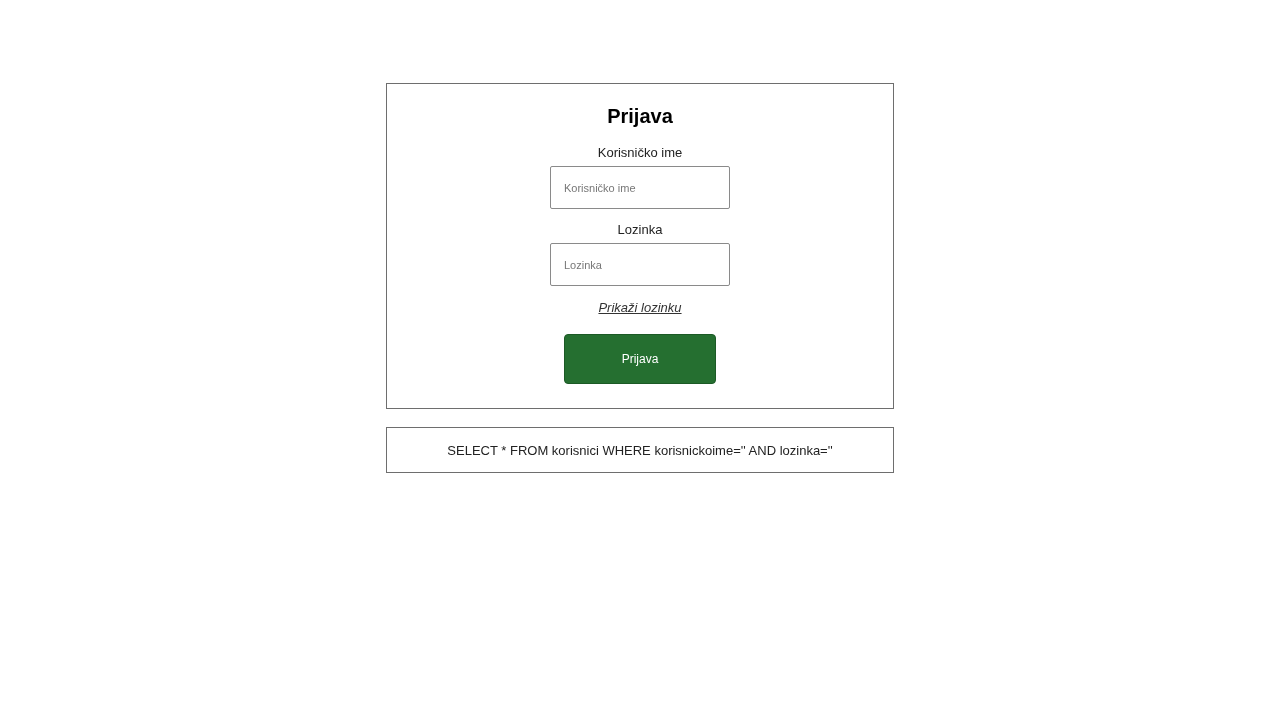  Describe the element at coordinates (640, 116) in the screenshot. I see `login-title: Prijava` at that location.